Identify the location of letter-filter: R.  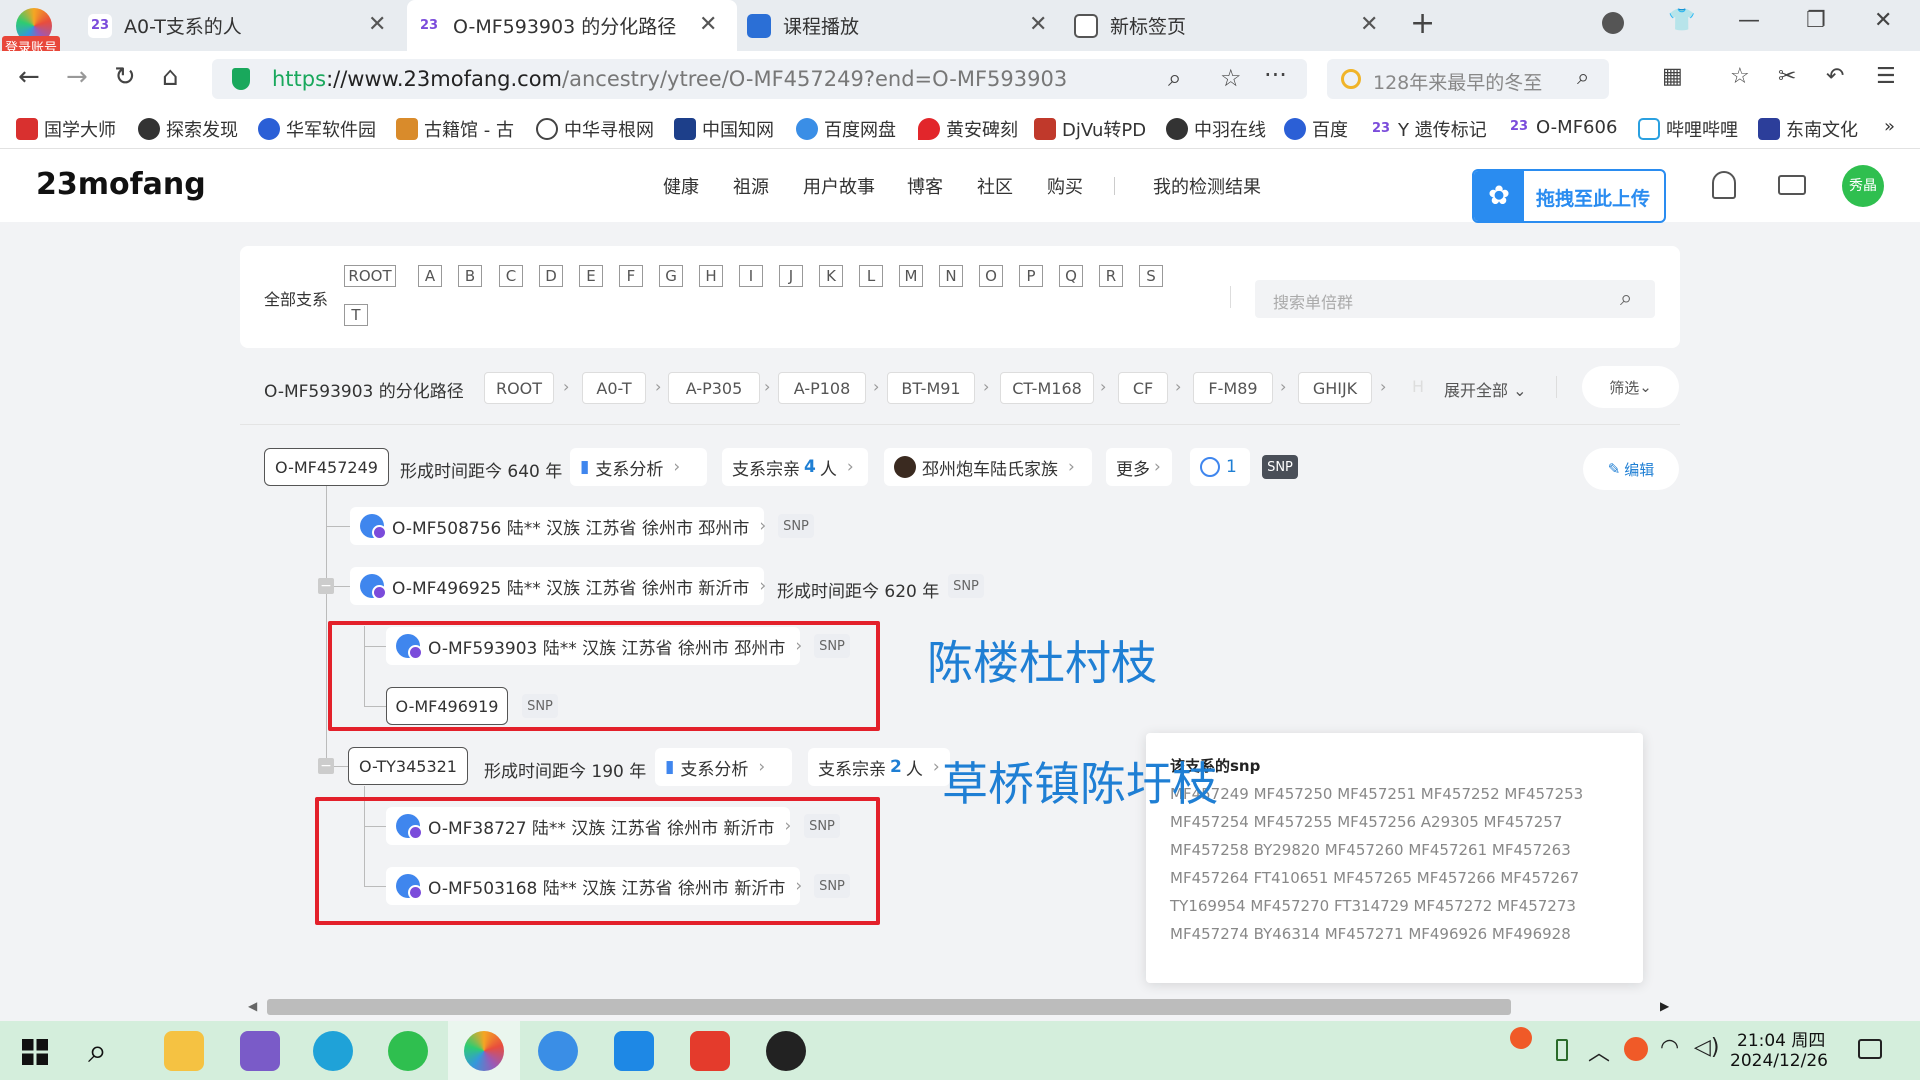
(1111, 276).